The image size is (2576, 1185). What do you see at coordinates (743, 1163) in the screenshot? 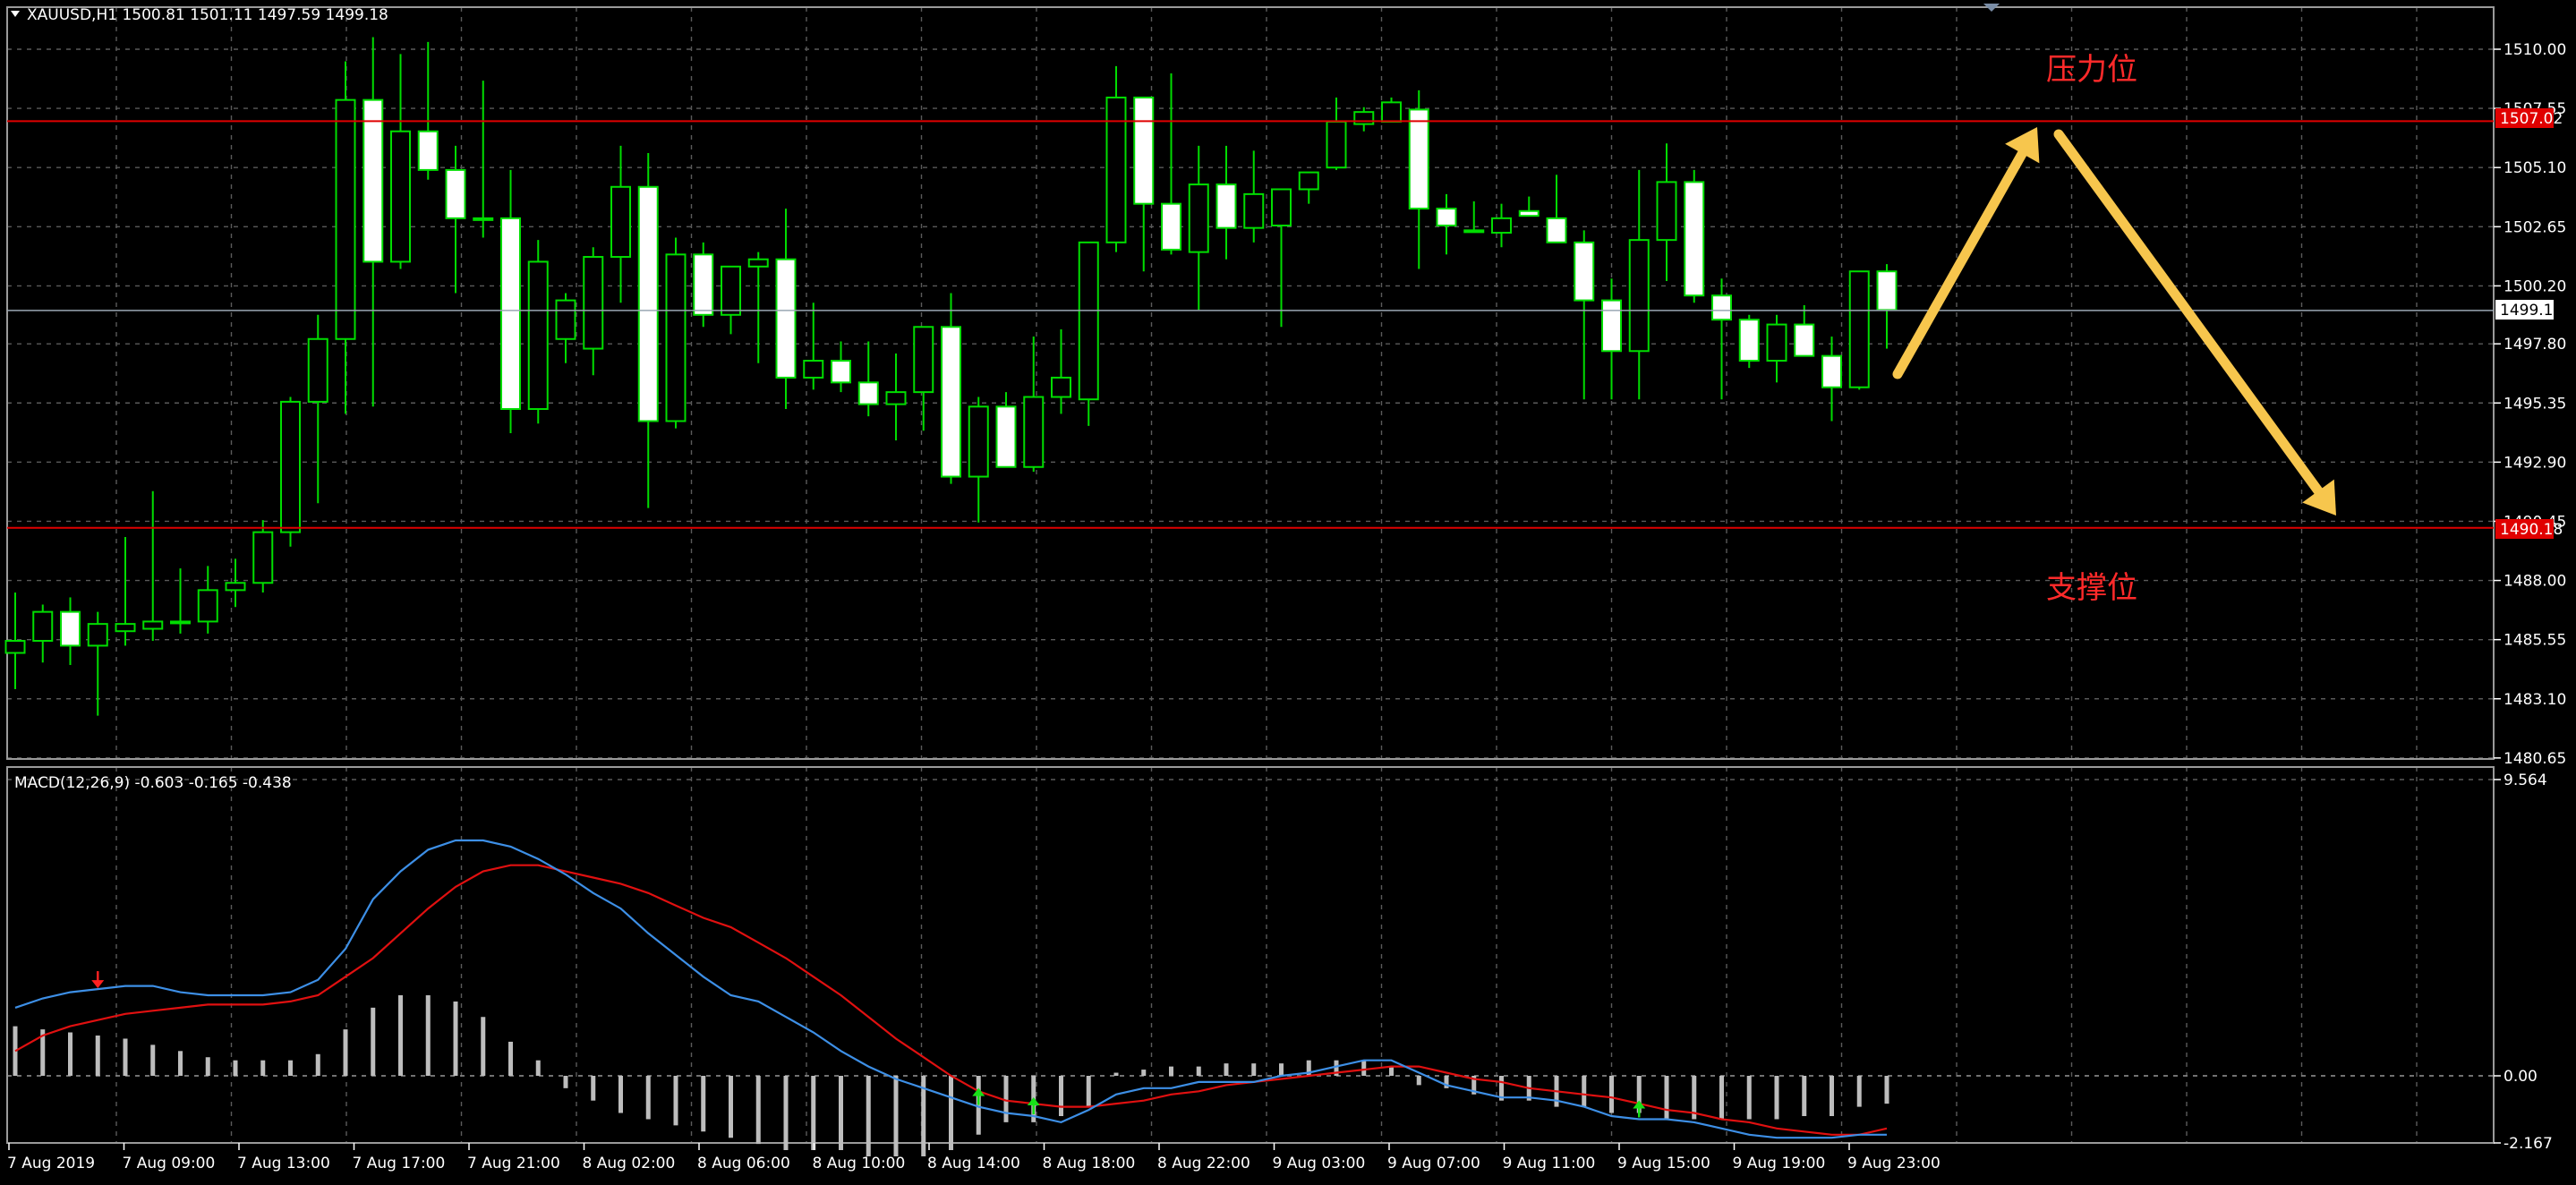
I see `time-tick-label: 8 Aug 06:00` at bounding box center [743, 1163].